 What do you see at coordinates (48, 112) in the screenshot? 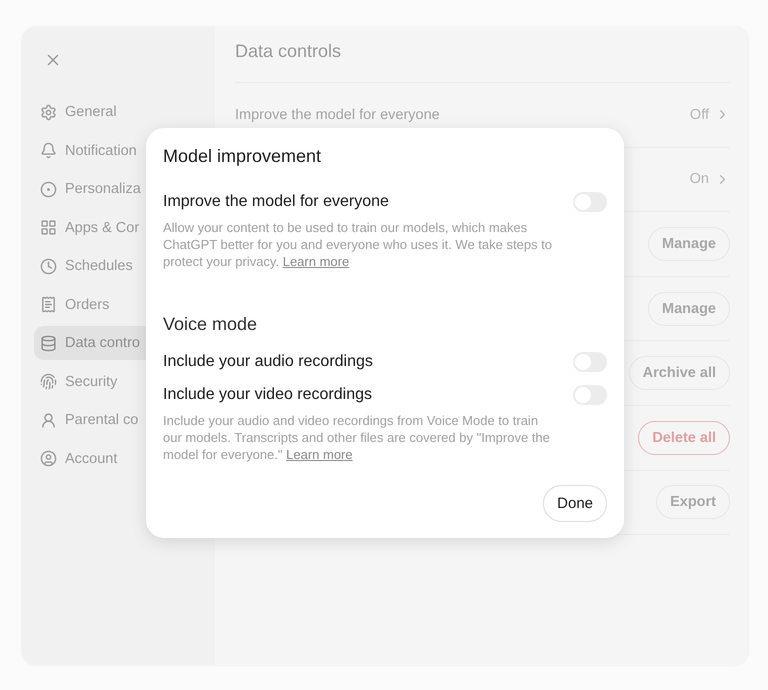
I see `gear-icon` at bounding box center [48, 112].